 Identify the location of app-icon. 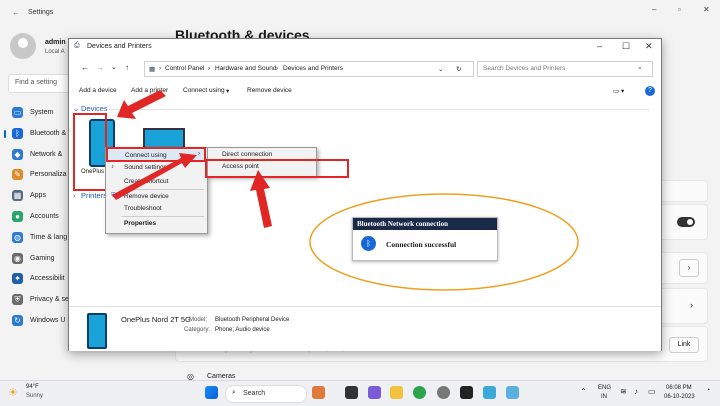
(489, 392).